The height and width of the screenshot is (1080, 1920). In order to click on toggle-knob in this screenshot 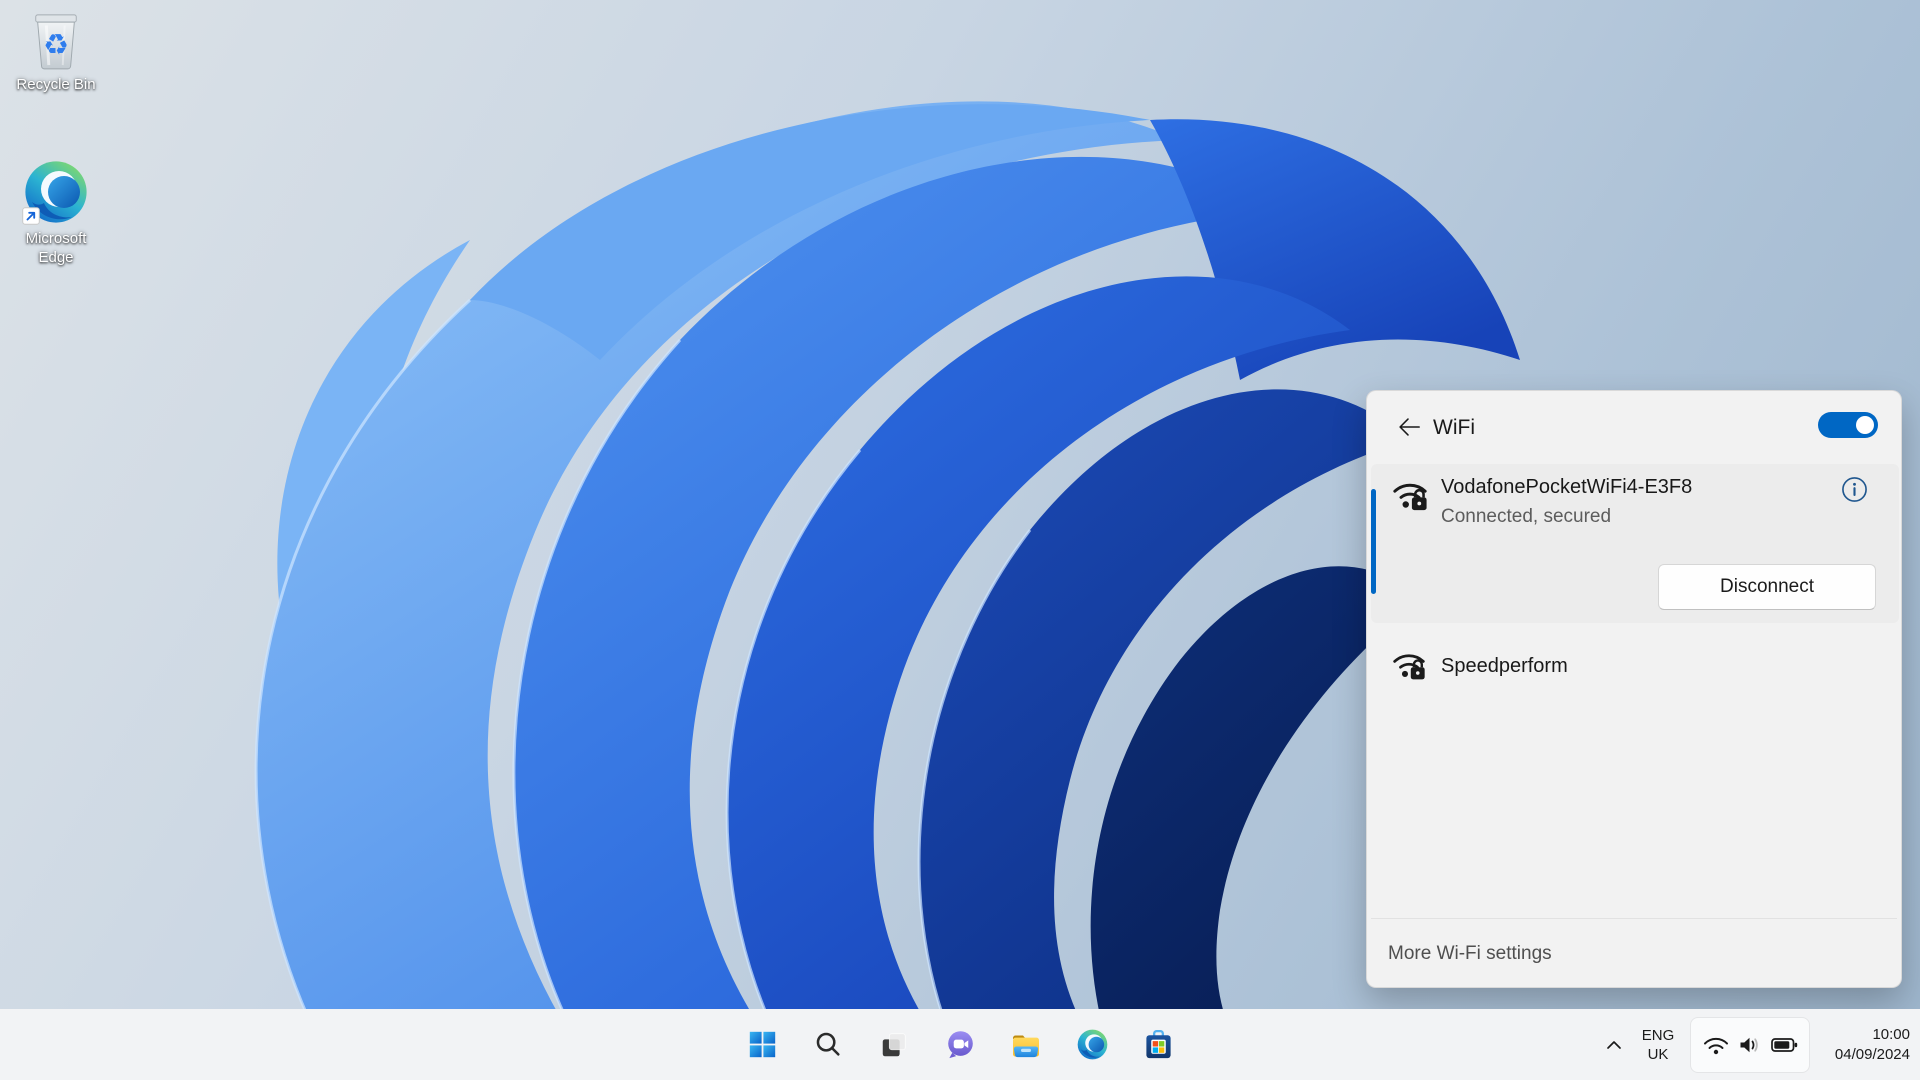, I will do `click(1865, 425)`.